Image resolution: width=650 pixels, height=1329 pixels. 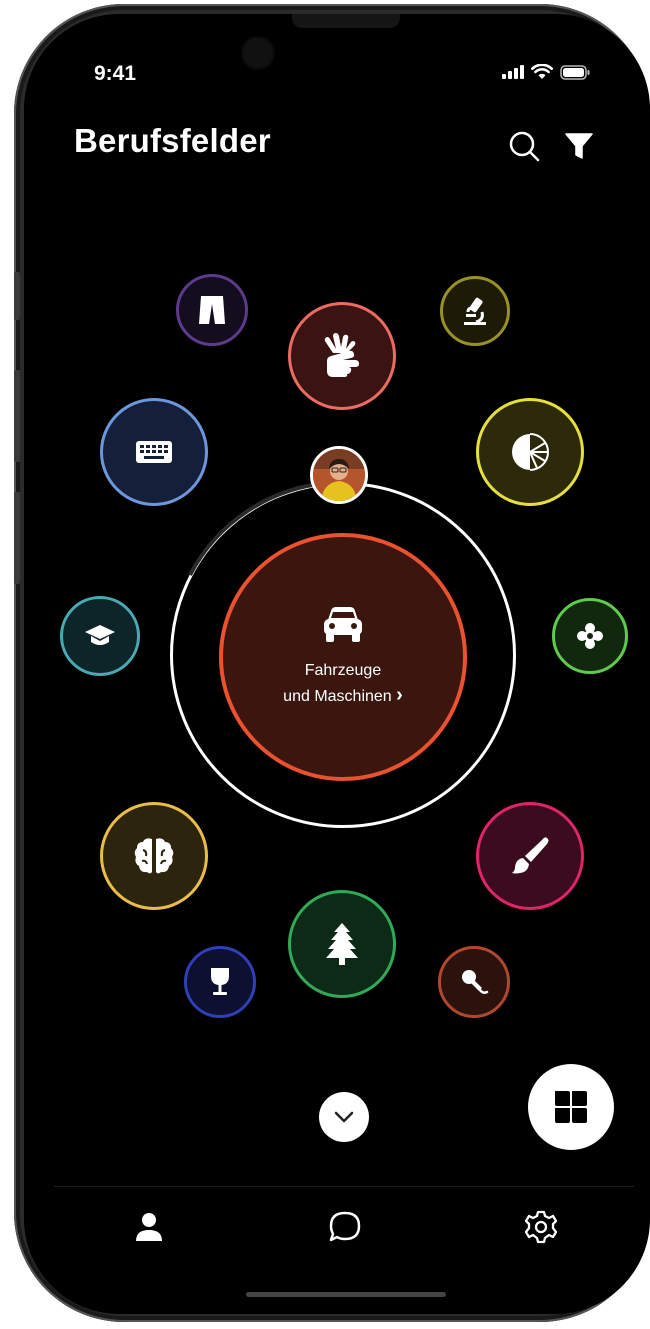 I want to click on avatar-photo, so click(x=339, y=475).